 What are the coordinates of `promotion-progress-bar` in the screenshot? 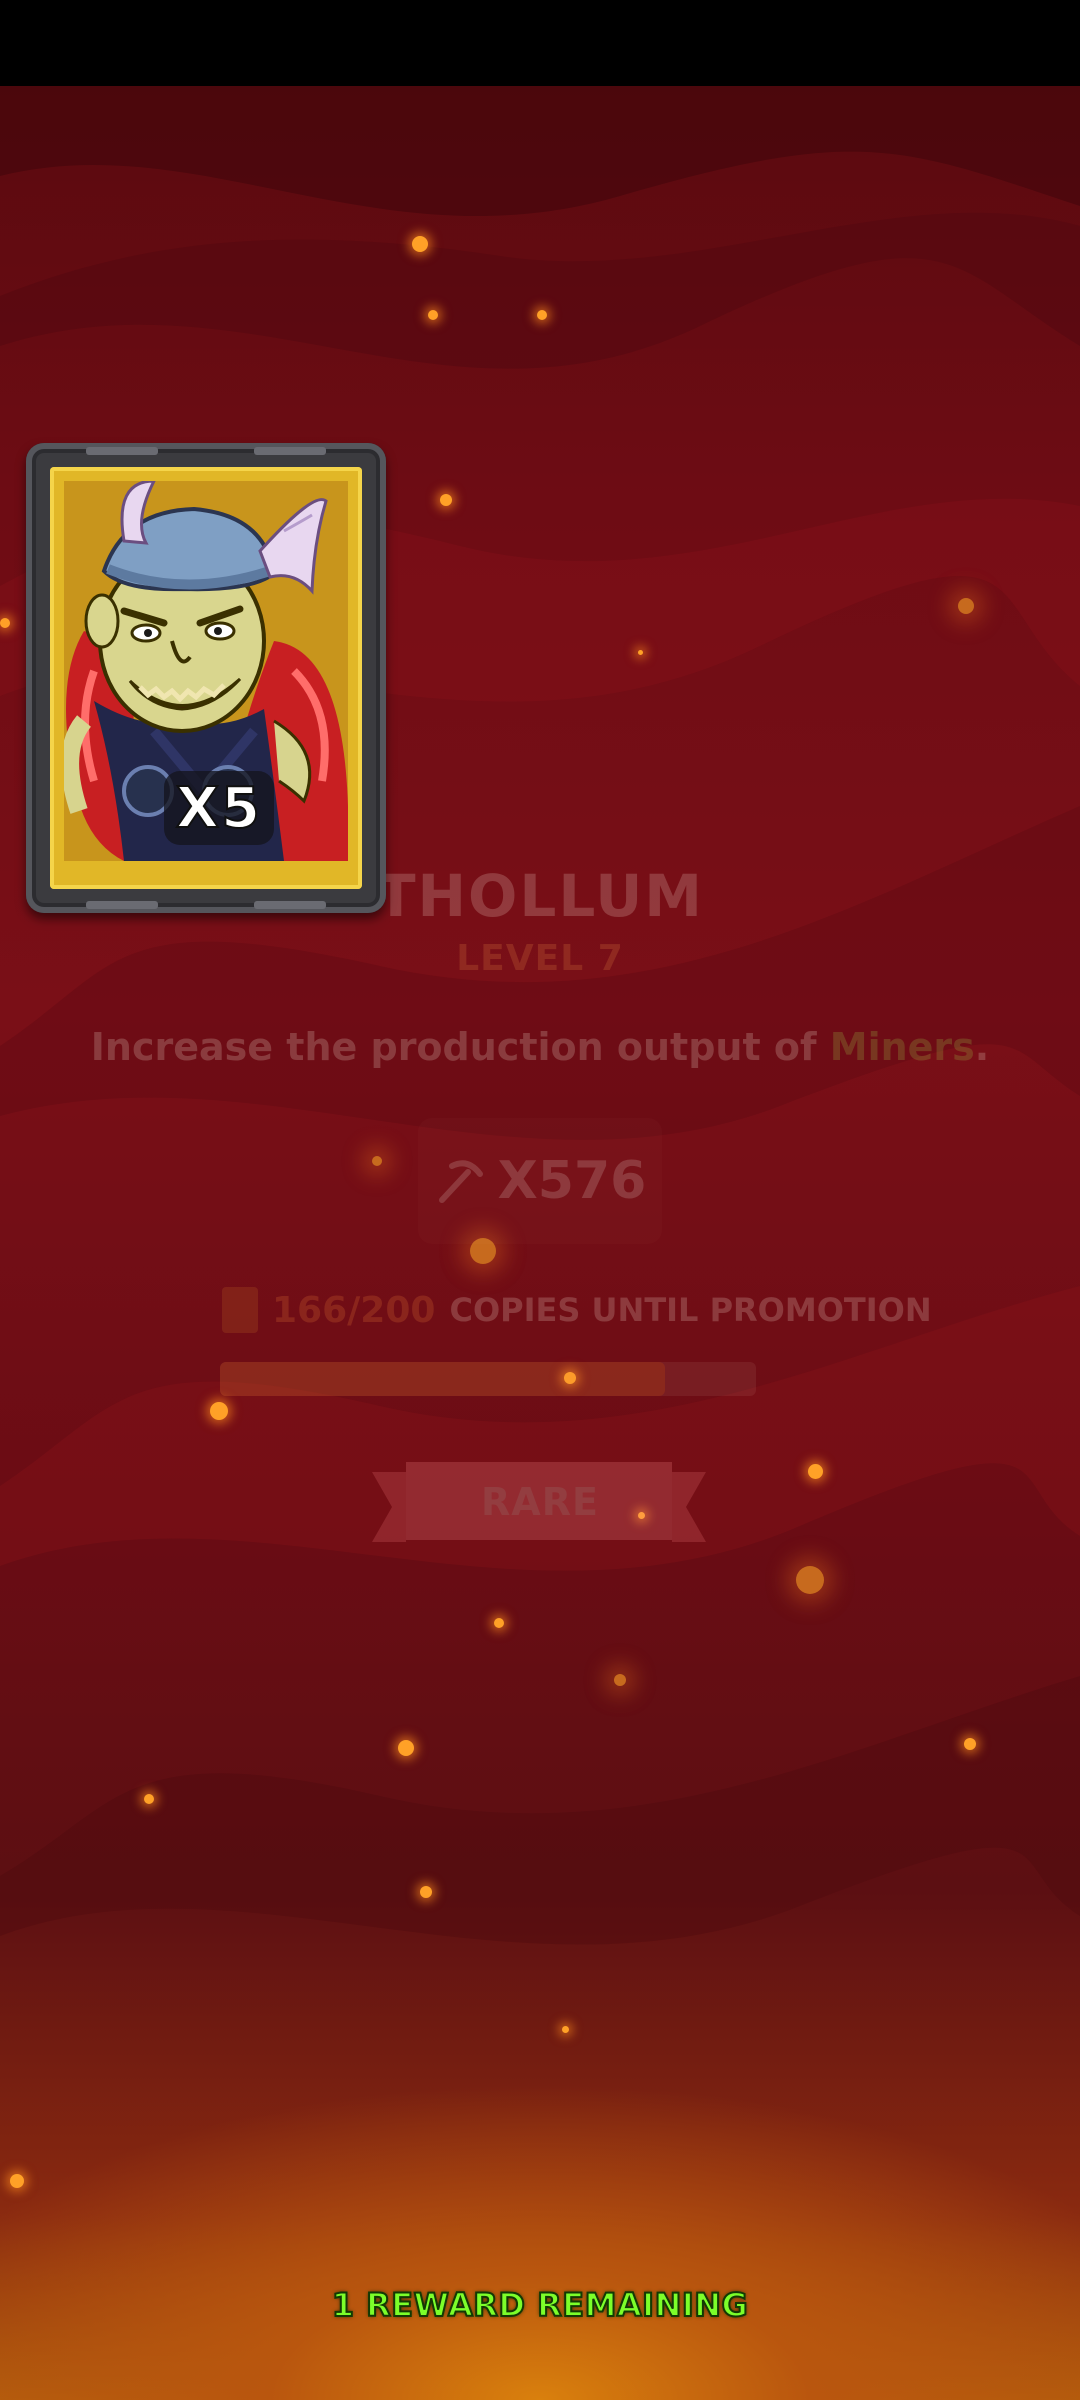 It's located at (488, 1379).